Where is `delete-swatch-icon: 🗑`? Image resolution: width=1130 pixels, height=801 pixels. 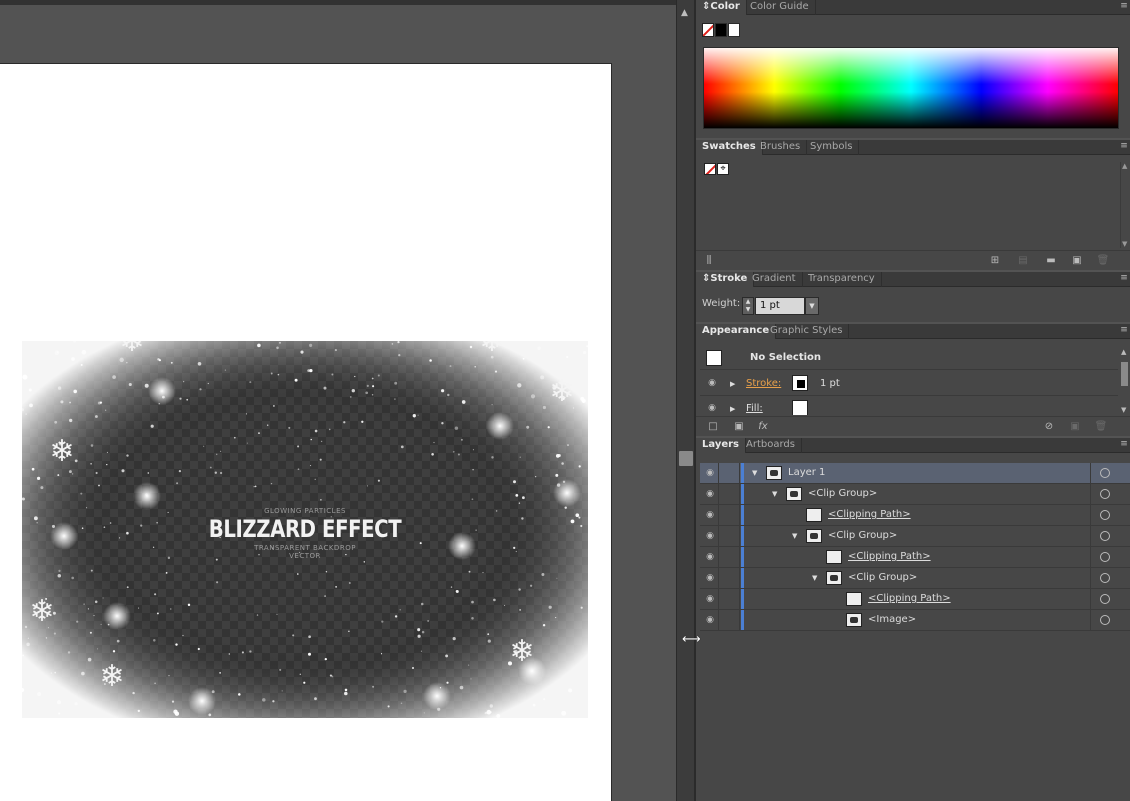
delete-swatch-icon: 🗑 is located at coordinates (1103, 261).